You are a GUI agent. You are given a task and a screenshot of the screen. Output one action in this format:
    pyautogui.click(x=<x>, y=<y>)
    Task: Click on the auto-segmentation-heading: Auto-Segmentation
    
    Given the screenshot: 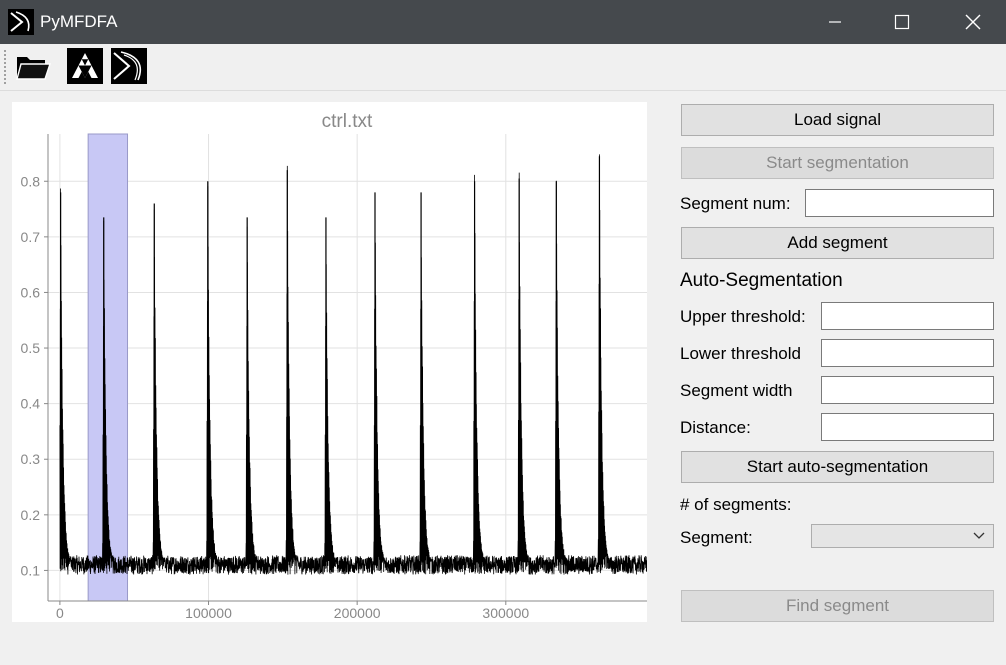 What is the action you would take?
    pyautogui.click(x=761, y=280)
    